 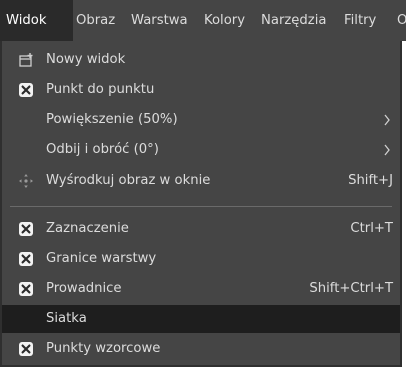 I want to click on menu-item-guides: Prowadnice Shift+Ctrl+T, so click(x=201, y=289).